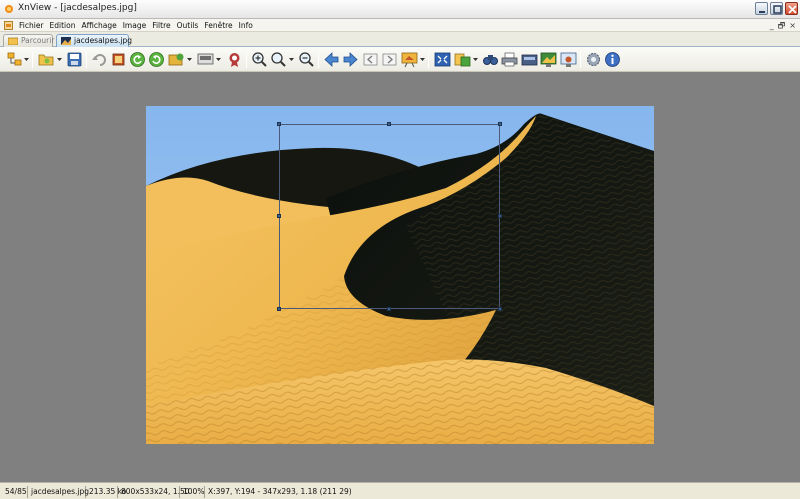 This screenshot has height=499, width=800. What do you see at coordinates (548, 59) in the screenshot?
I see `wallpaper-icon` at bounding box center [548, 59].